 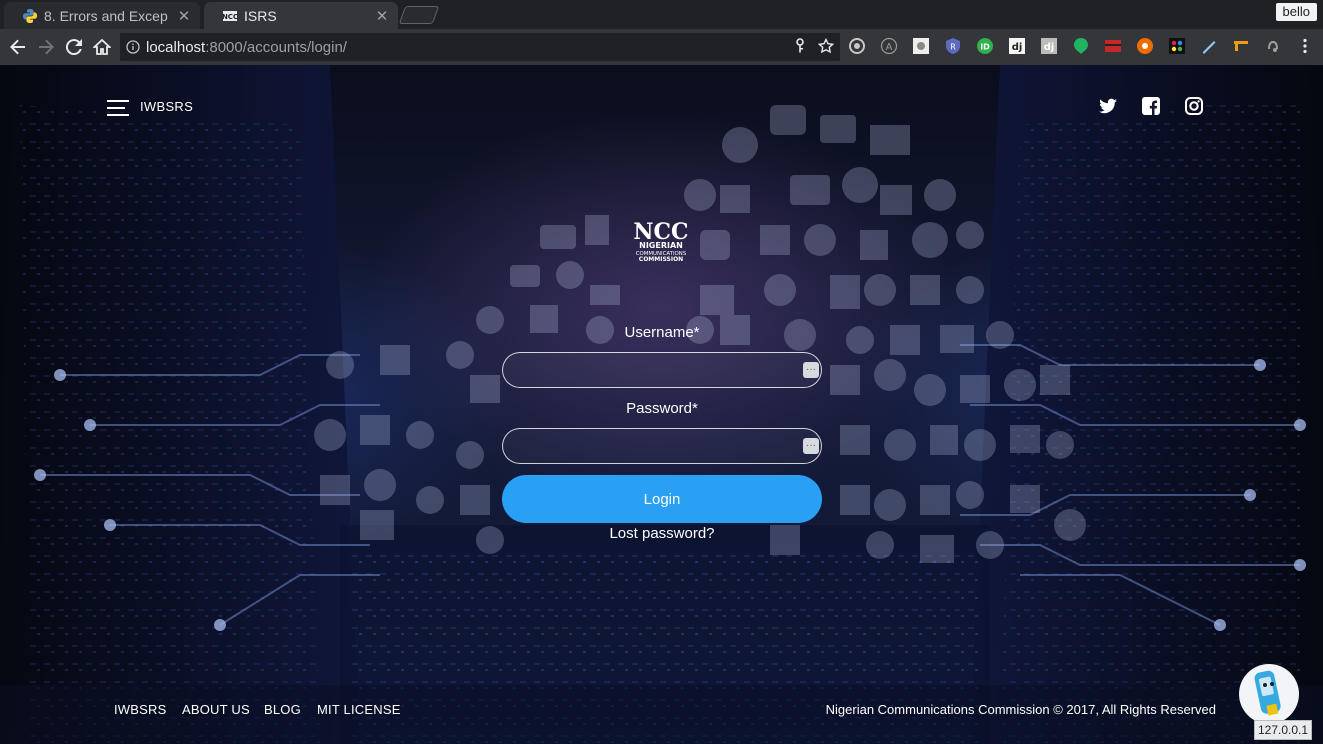 I want to click on id-icon: ID, so click(x=985, y=46).